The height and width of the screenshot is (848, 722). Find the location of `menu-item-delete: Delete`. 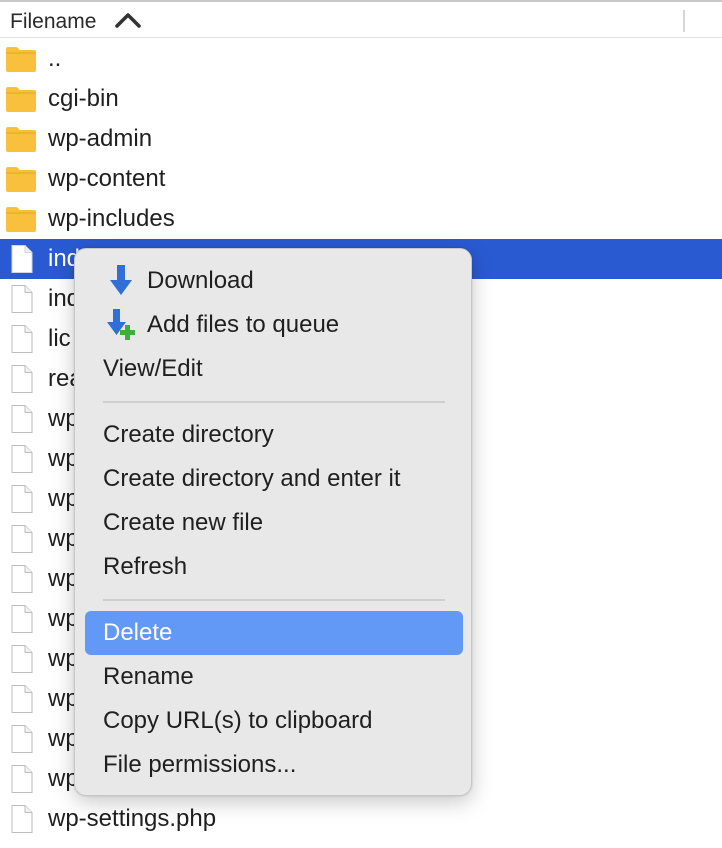

menu-item-delete: Delete is located at coordinates (274, 633).